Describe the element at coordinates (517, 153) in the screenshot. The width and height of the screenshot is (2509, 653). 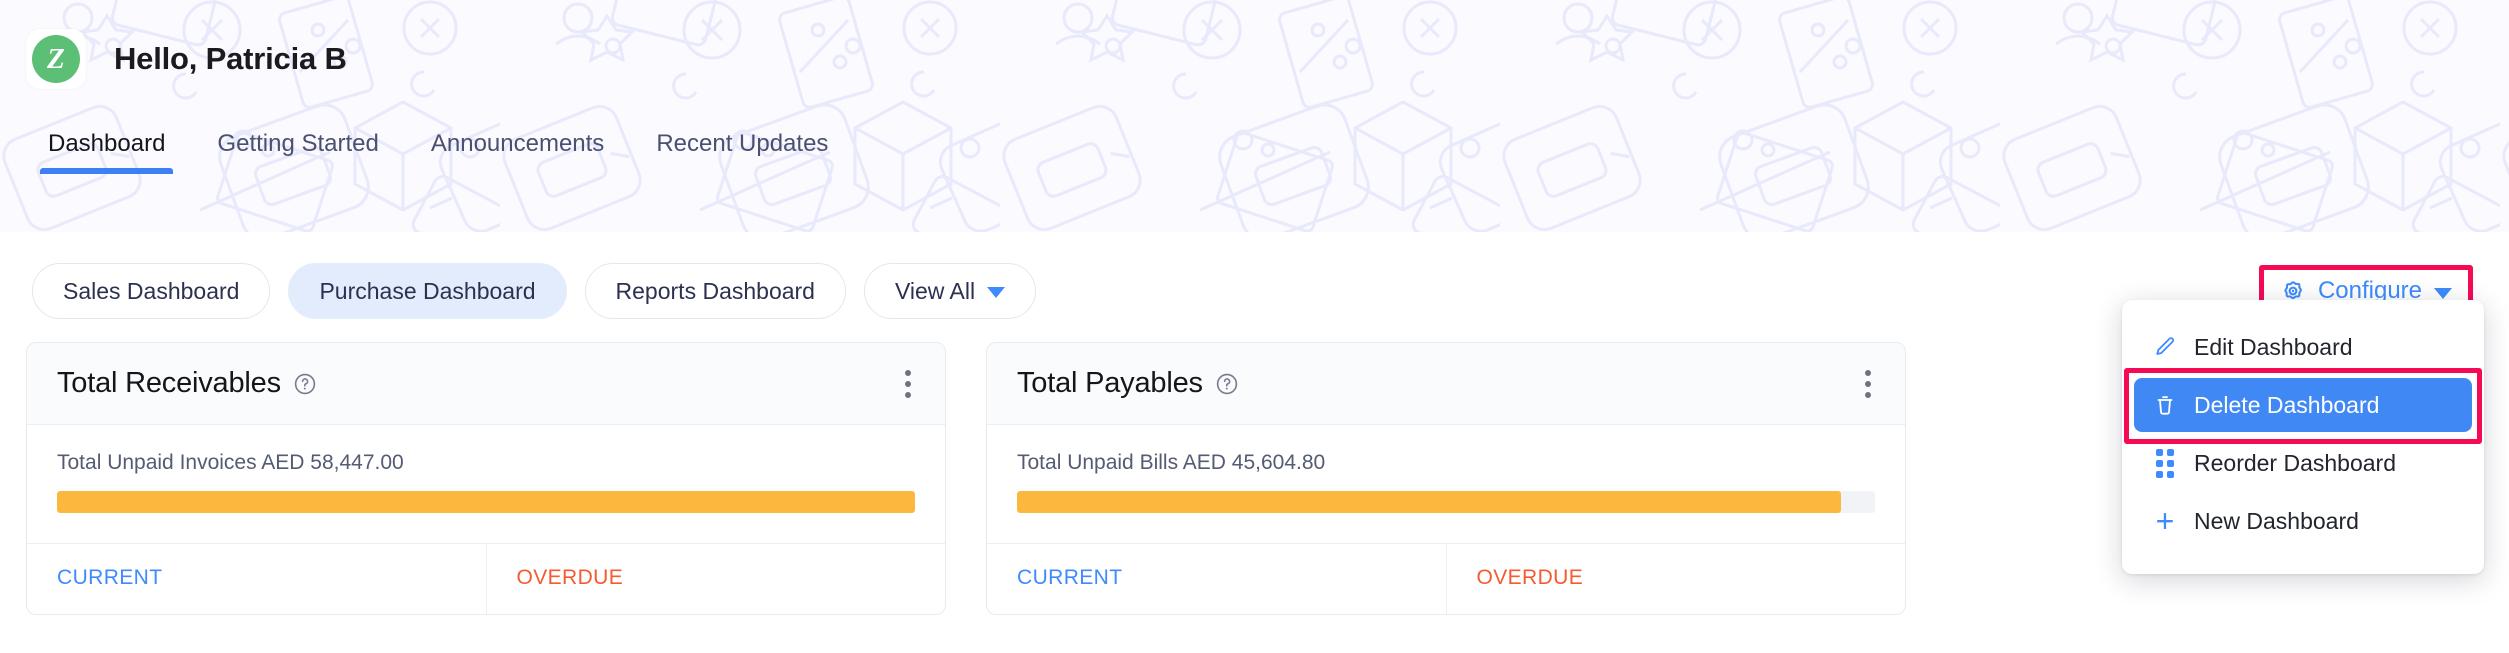
I see `tab-announcements: Announcements` at that location.